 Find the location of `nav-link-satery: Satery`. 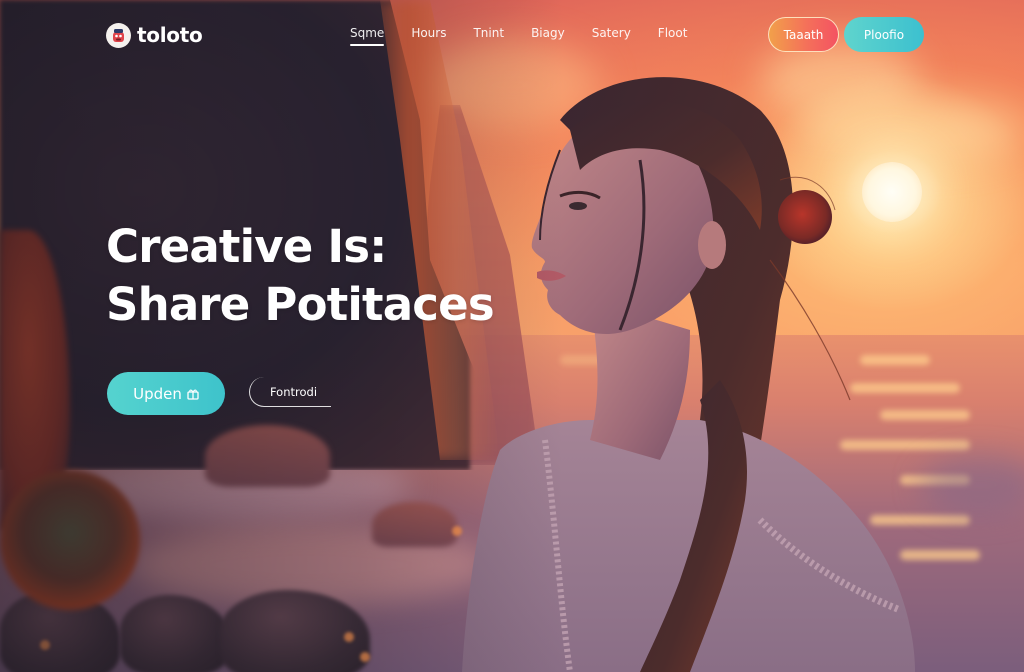

nav-link-satery: Satery is located at coordinates (611, 33).